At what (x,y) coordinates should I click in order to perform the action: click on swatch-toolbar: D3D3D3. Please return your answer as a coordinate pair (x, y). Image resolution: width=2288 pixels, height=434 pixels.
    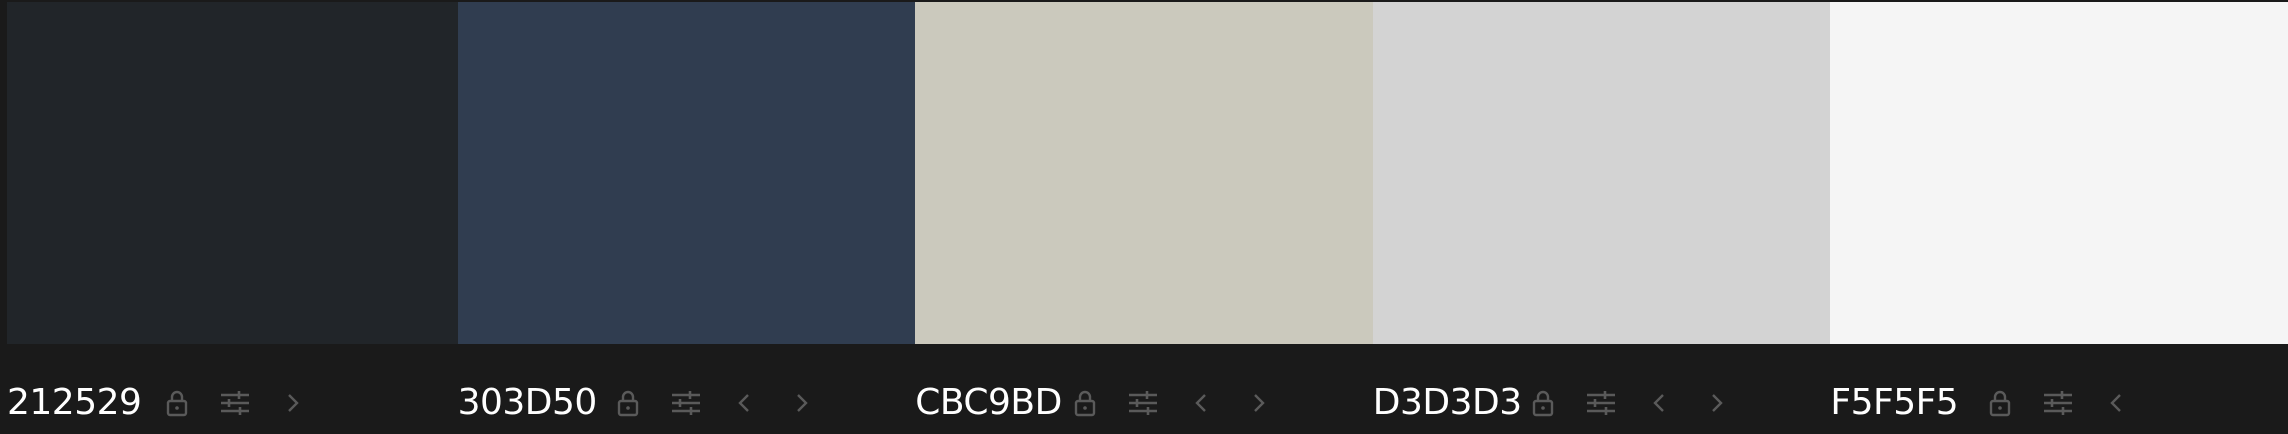
    Looking at the image, I should click on (1602, 403).